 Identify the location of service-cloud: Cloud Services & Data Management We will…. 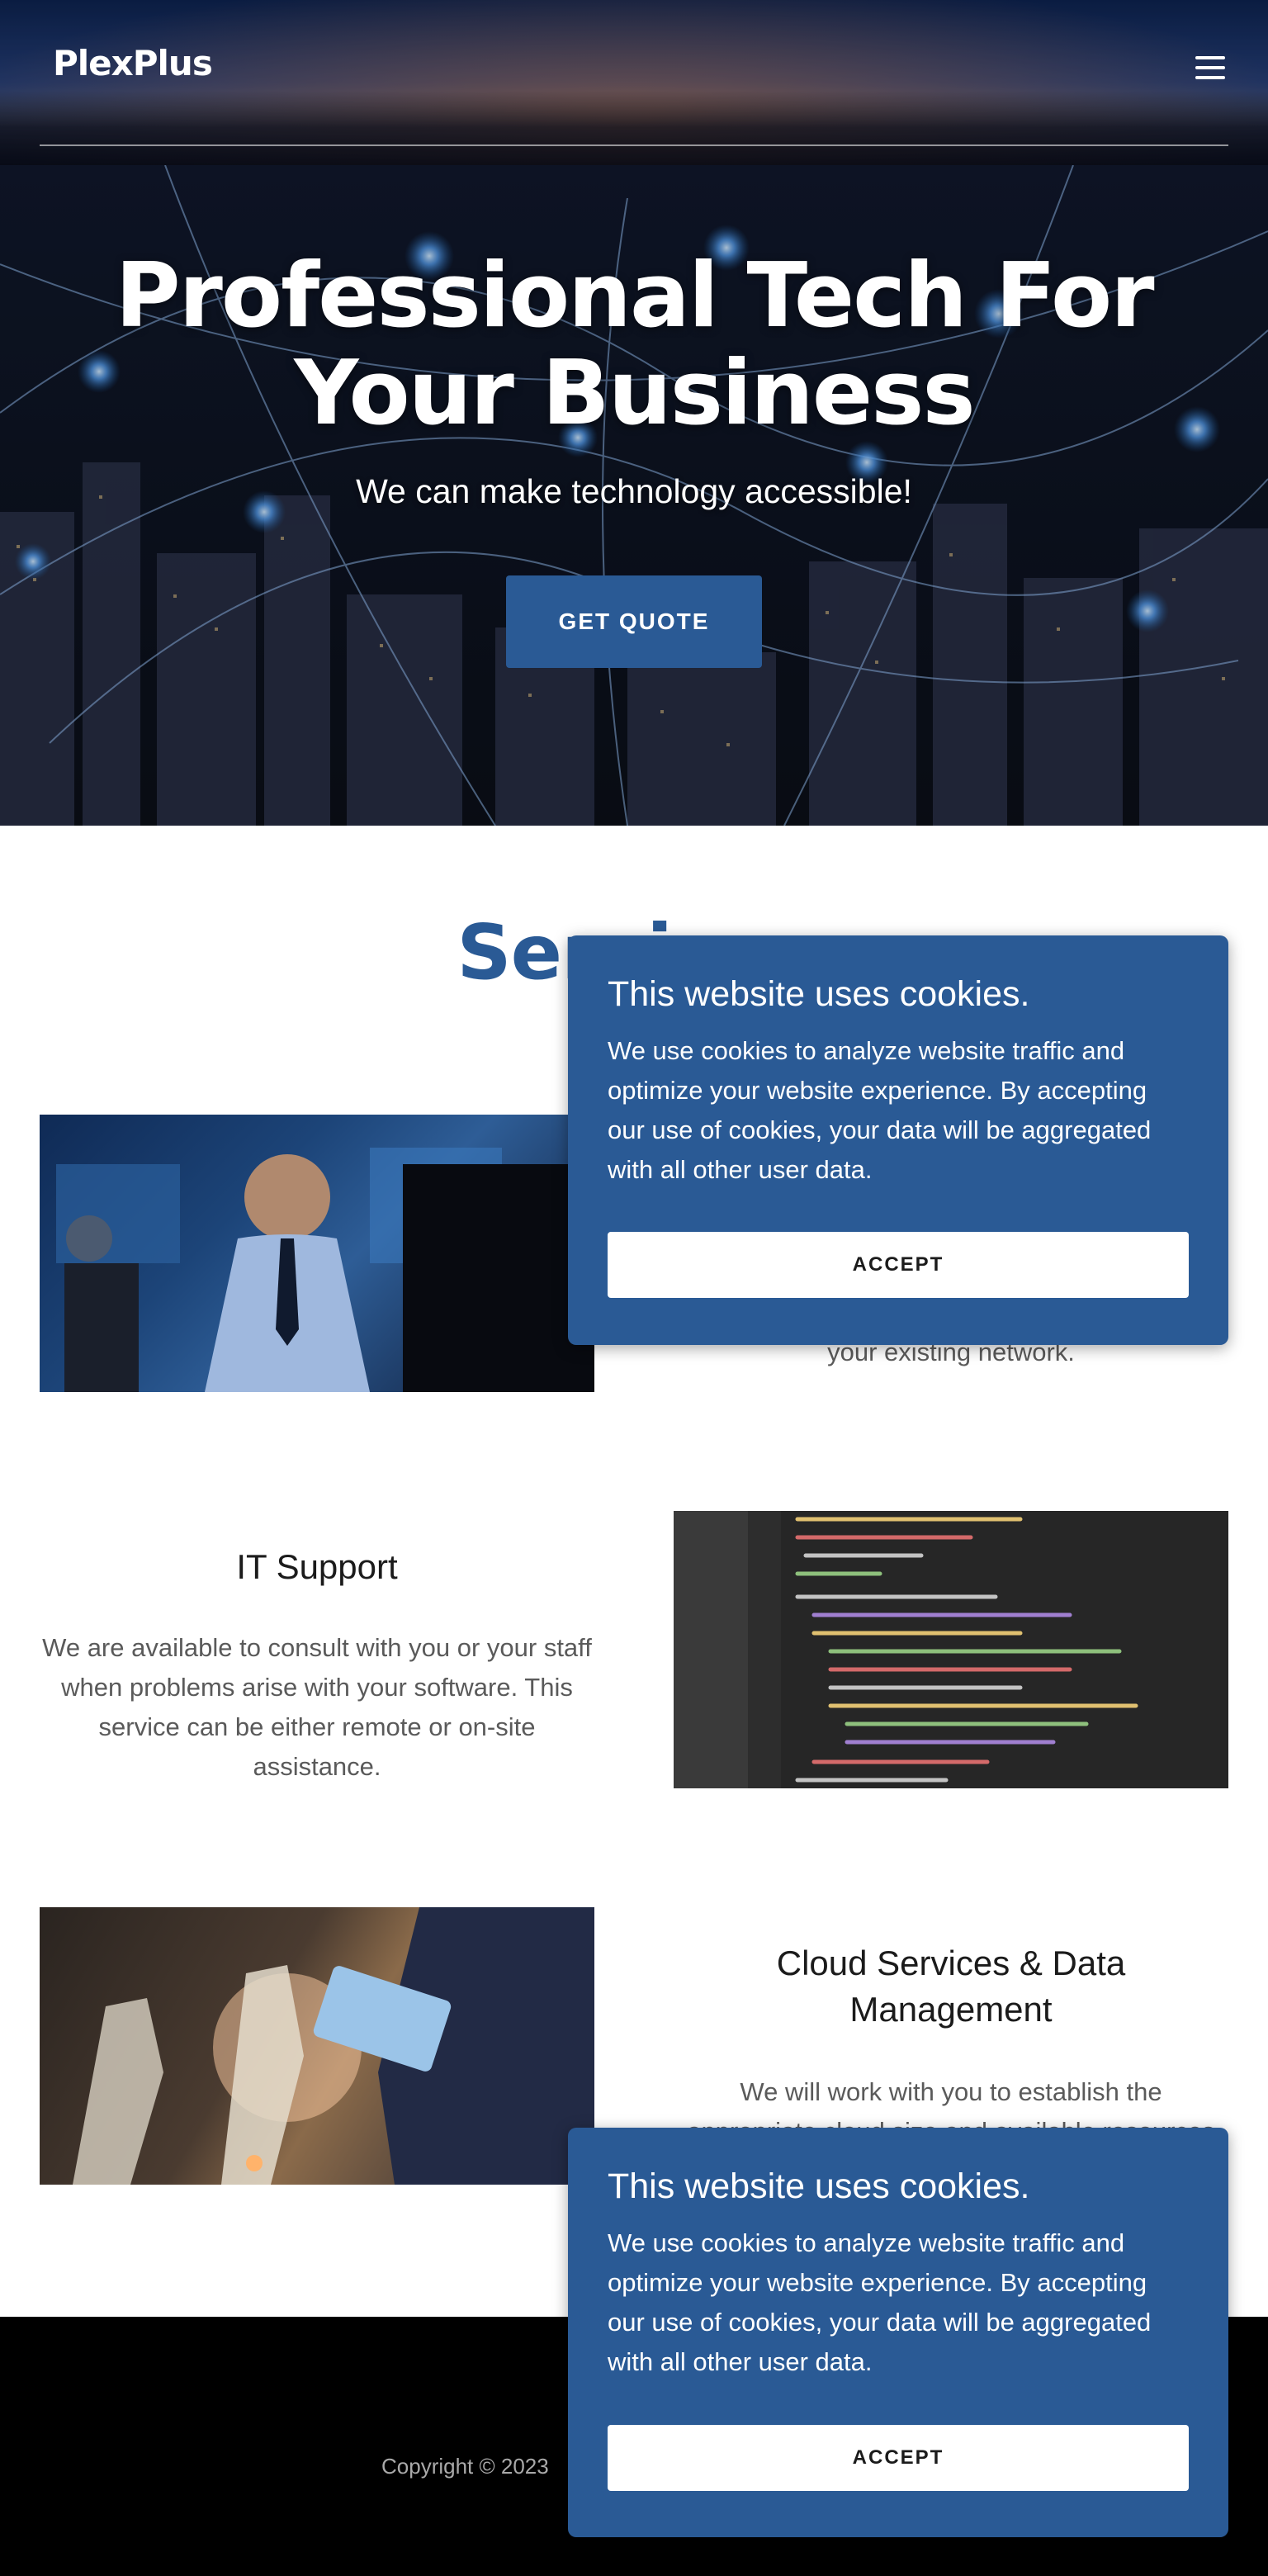
(951, 2046).